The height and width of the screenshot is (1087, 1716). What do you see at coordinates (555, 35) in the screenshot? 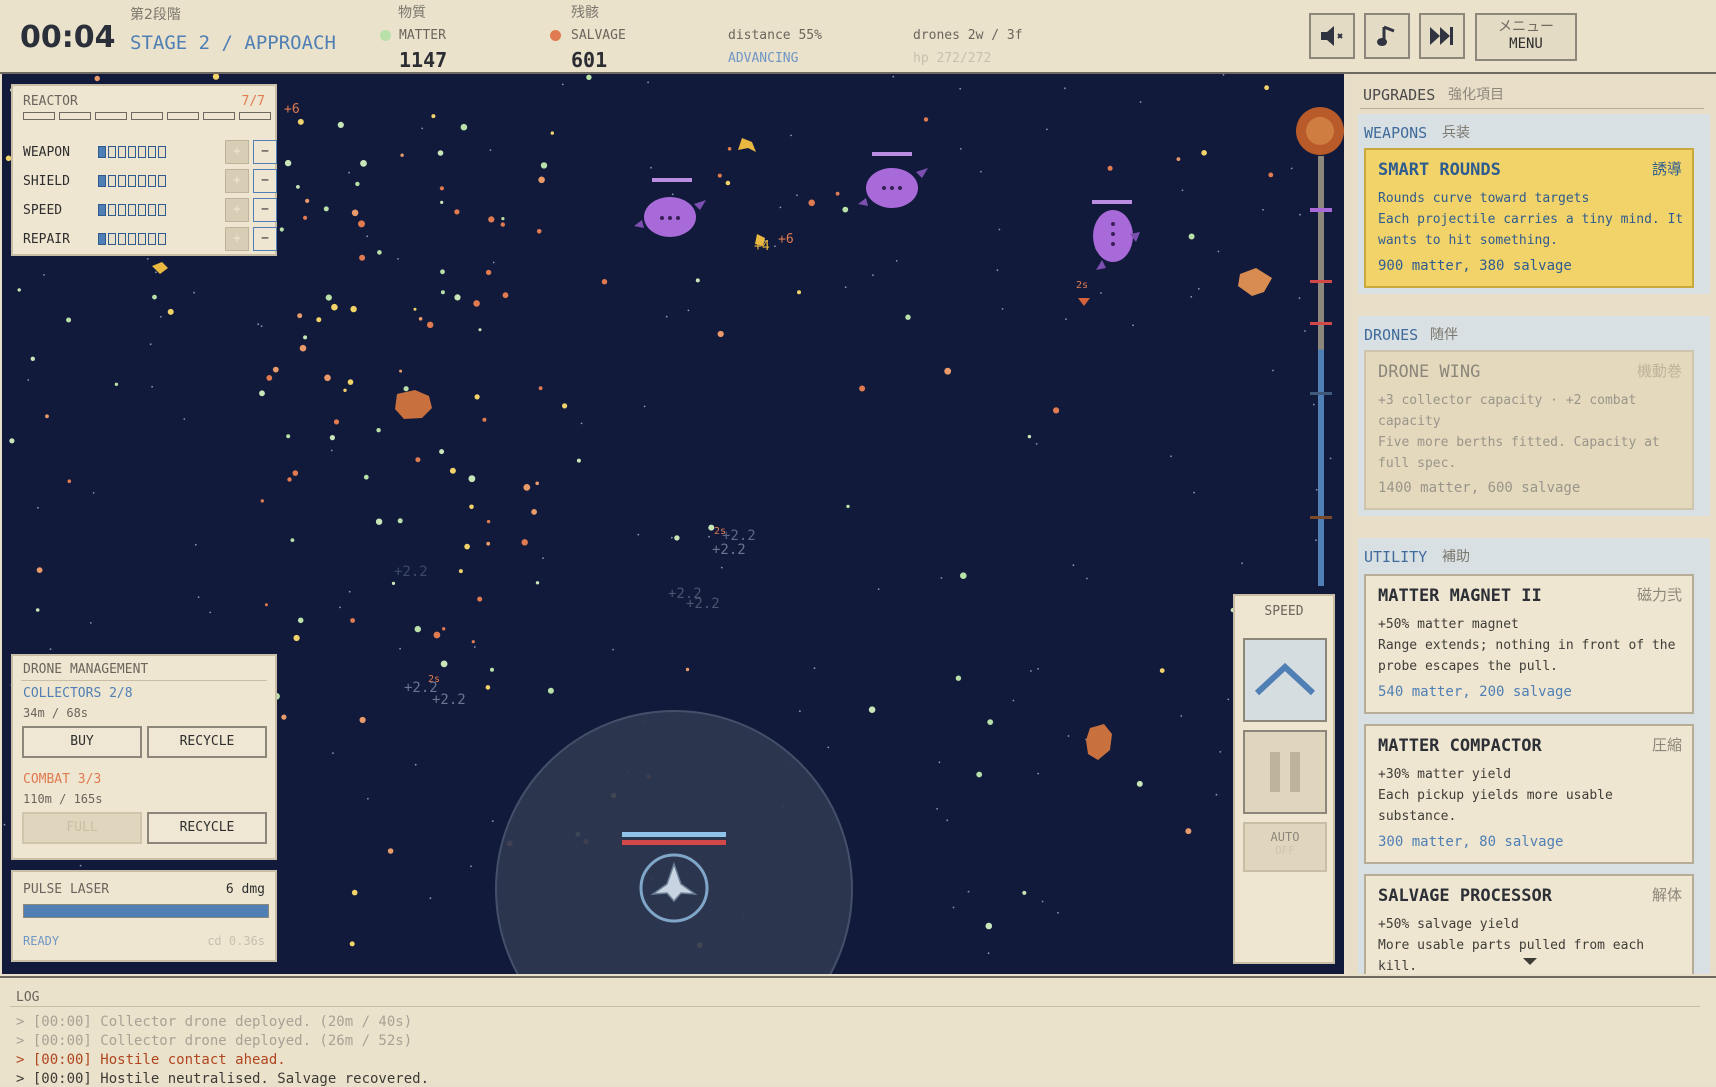
I see `salvage-dot-icon` at bounding box center [555, 35].